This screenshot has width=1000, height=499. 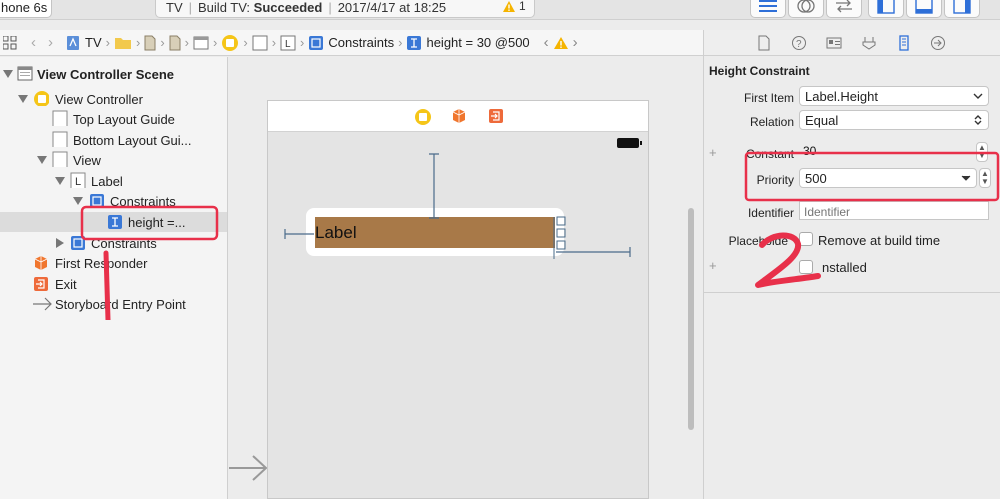 I want to click on exit-icon, so click(x=496, y=116).